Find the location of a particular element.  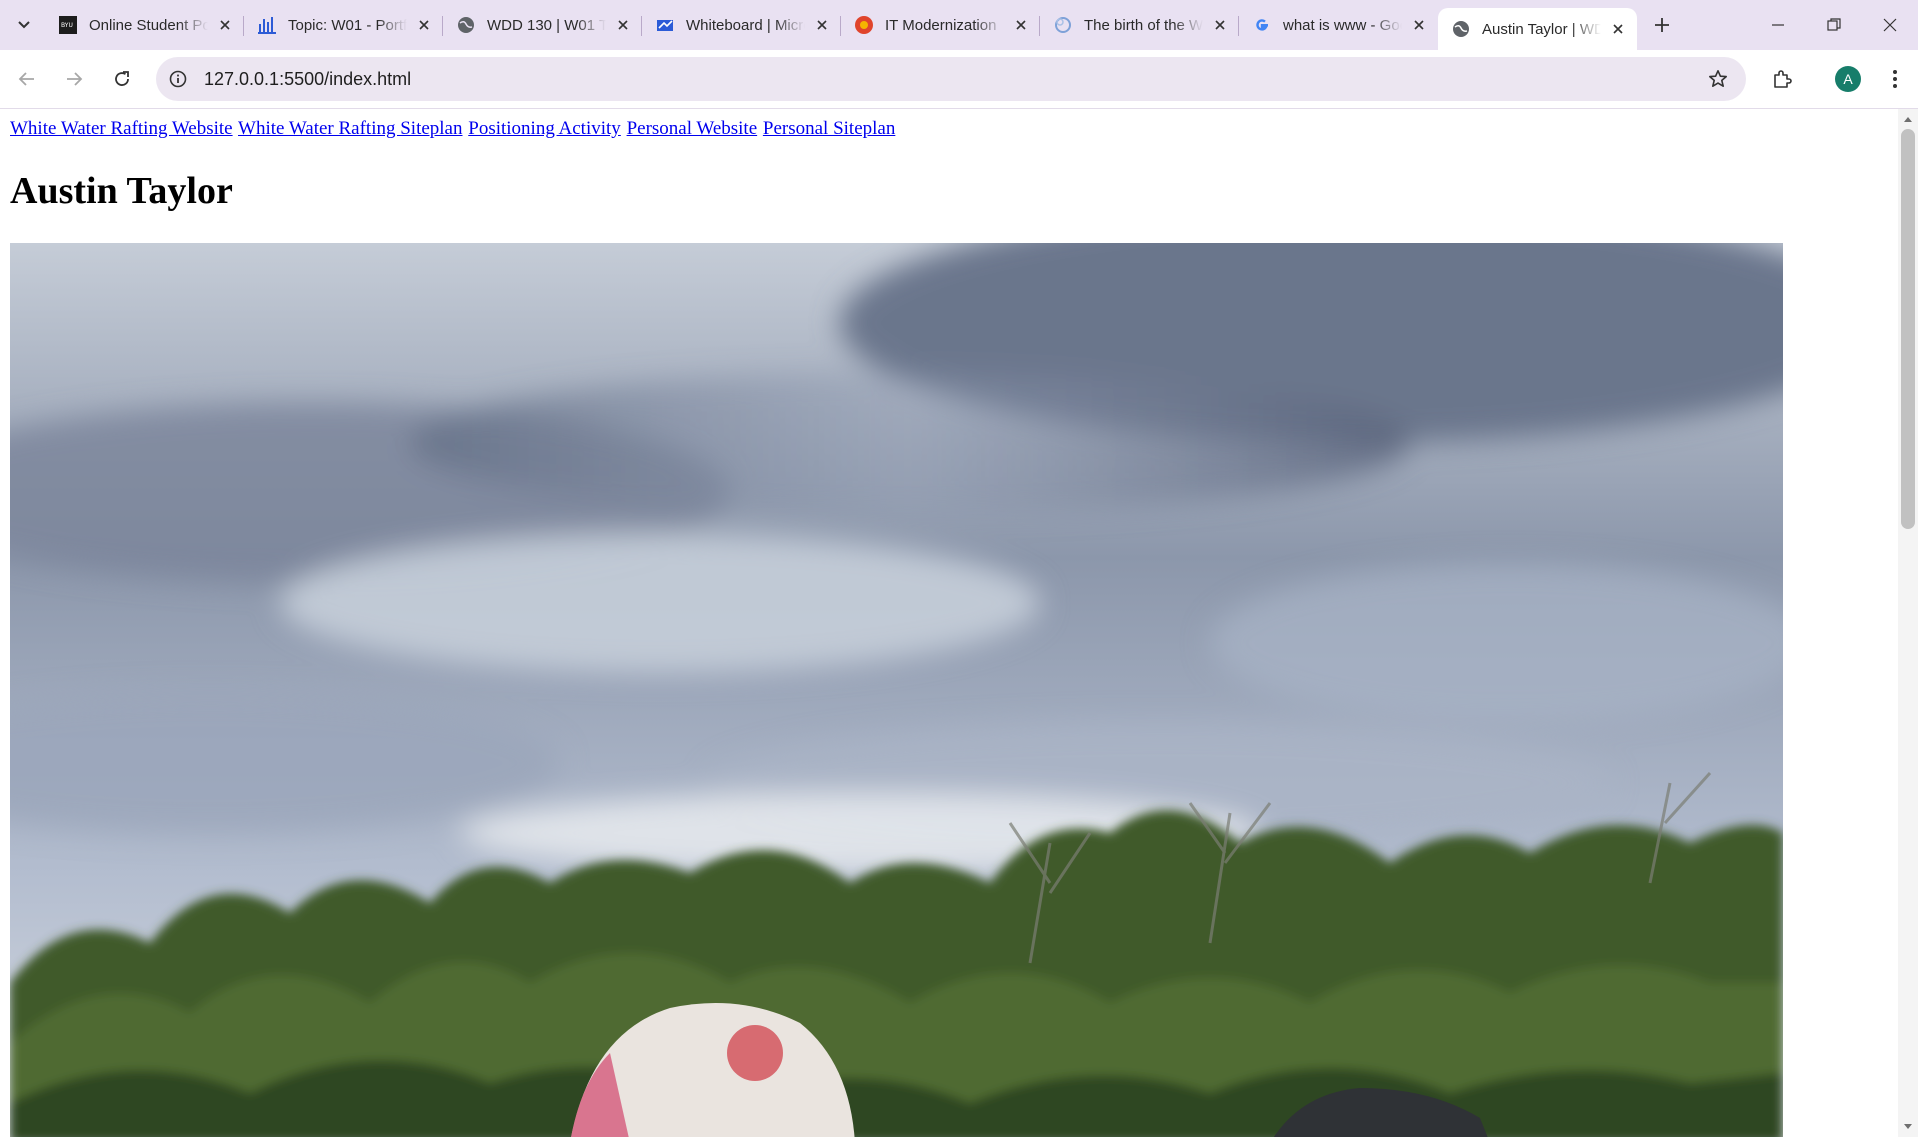

nav-link-personal-siteplan: Personal Siteplan is located at coordinates (829, 128).